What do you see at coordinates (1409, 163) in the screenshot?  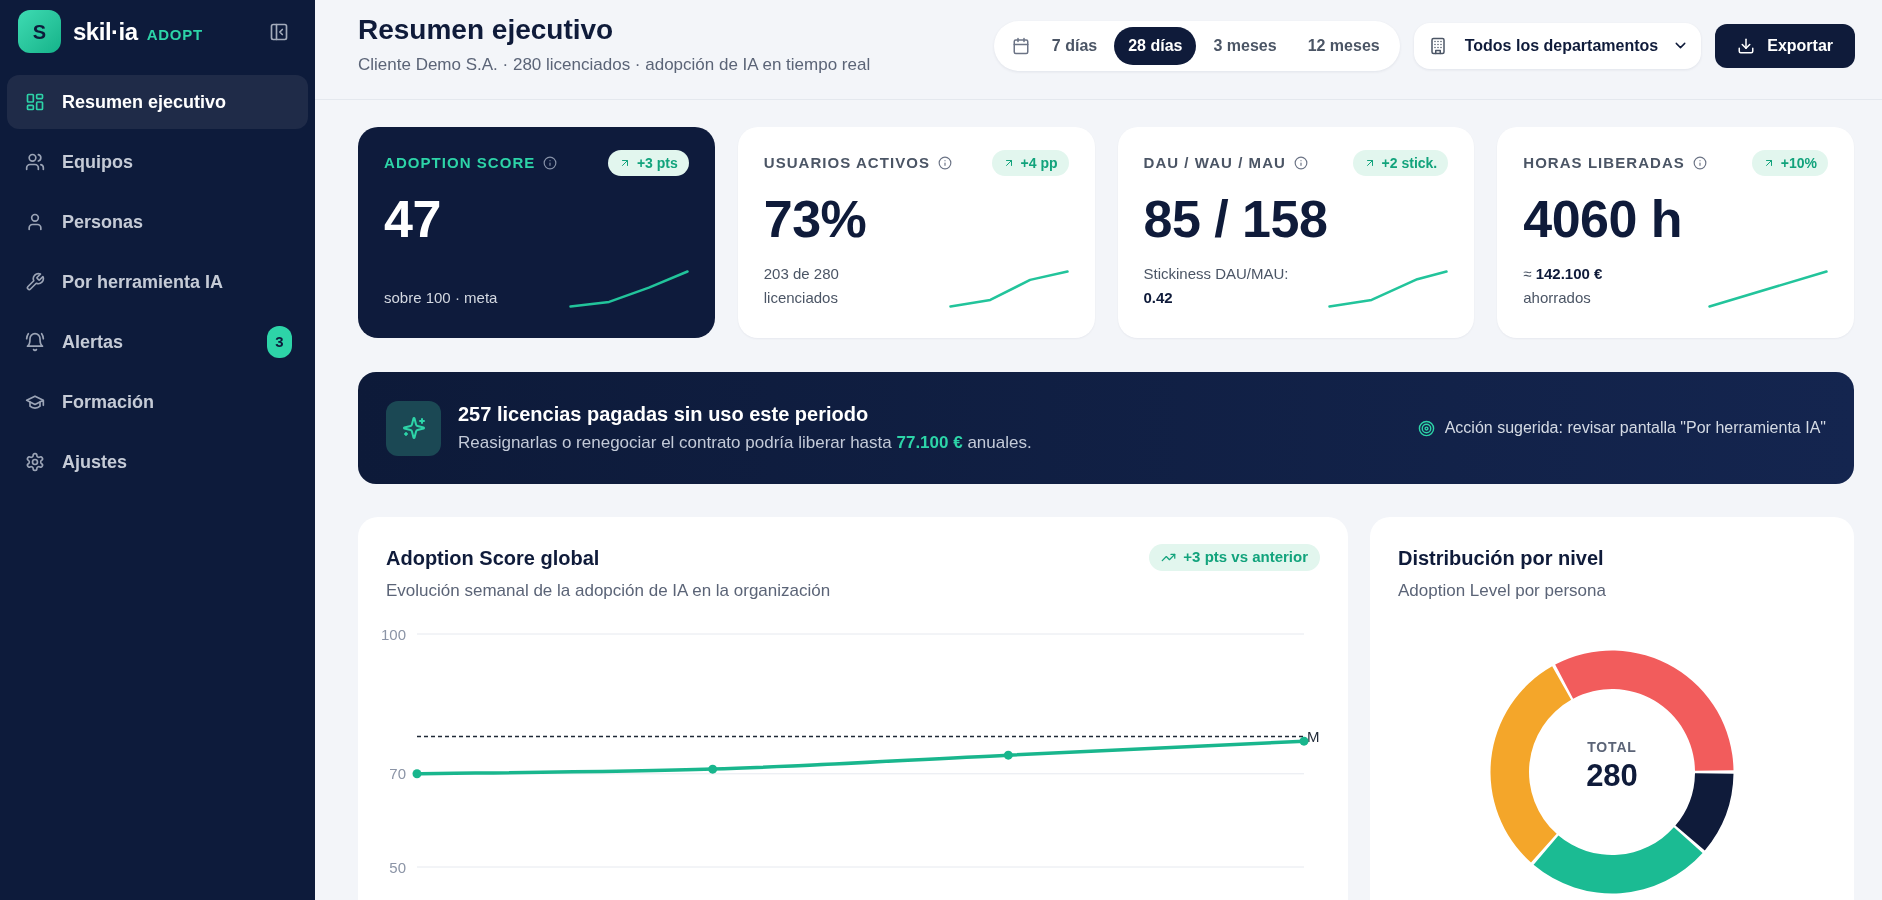 I see `change-text: +2 stick.` at bounding box center [1409, 163].